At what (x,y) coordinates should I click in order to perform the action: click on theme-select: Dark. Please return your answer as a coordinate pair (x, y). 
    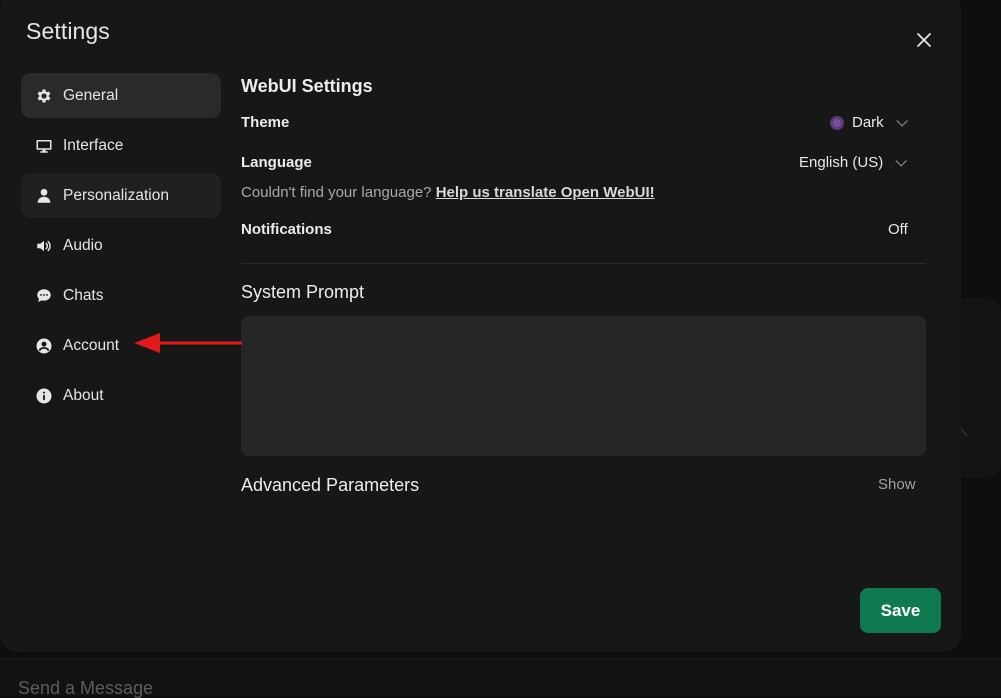
    Looking at the image, I should click on (867, 122).